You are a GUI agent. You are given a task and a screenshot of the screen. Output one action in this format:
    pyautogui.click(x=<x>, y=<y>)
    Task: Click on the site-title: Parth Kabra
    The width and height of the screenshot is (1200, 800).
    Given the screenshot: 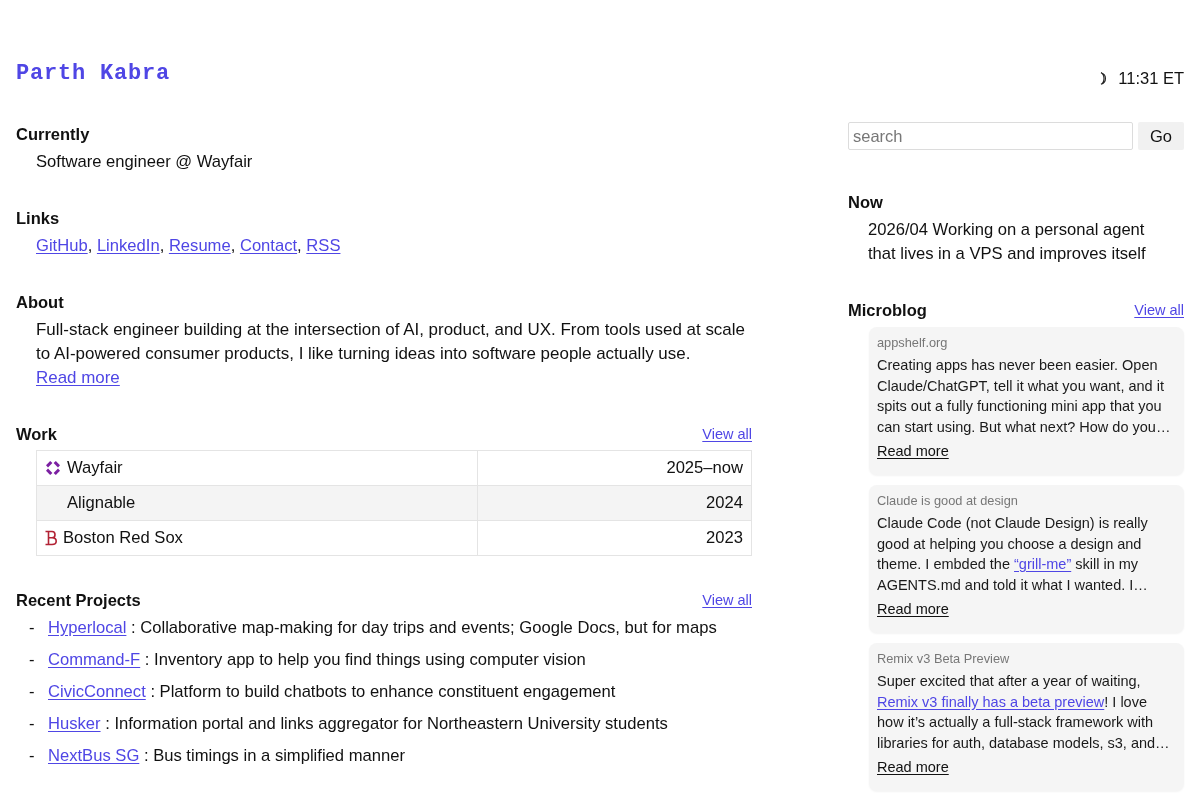 What is the action you would take?
    pyautogui.click(x=93, y=74)
    